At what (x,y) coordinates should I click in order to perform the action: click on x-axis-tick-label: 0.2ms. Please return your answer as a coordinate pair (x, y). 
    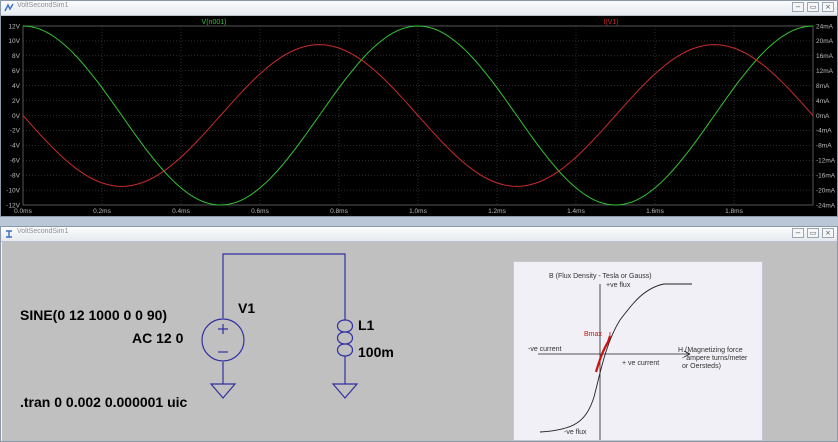
    Looking at the image, I should click on (102, 211).